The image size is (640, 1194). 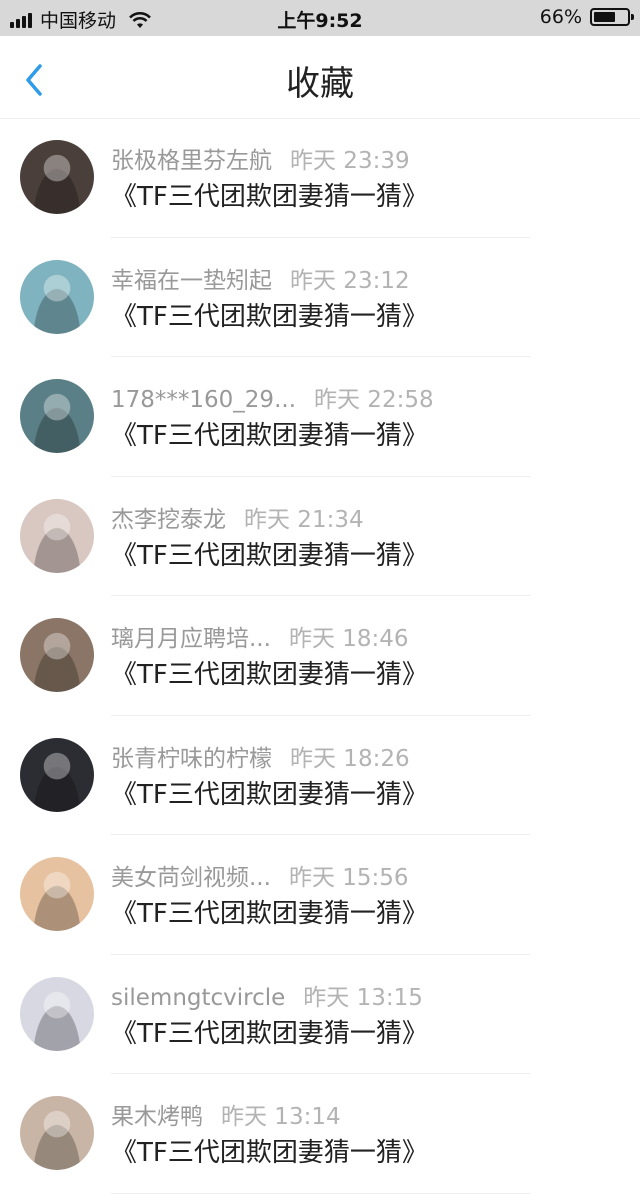 I want to click on item-time: 昨天 13:14, so click(x=281, y=1117).